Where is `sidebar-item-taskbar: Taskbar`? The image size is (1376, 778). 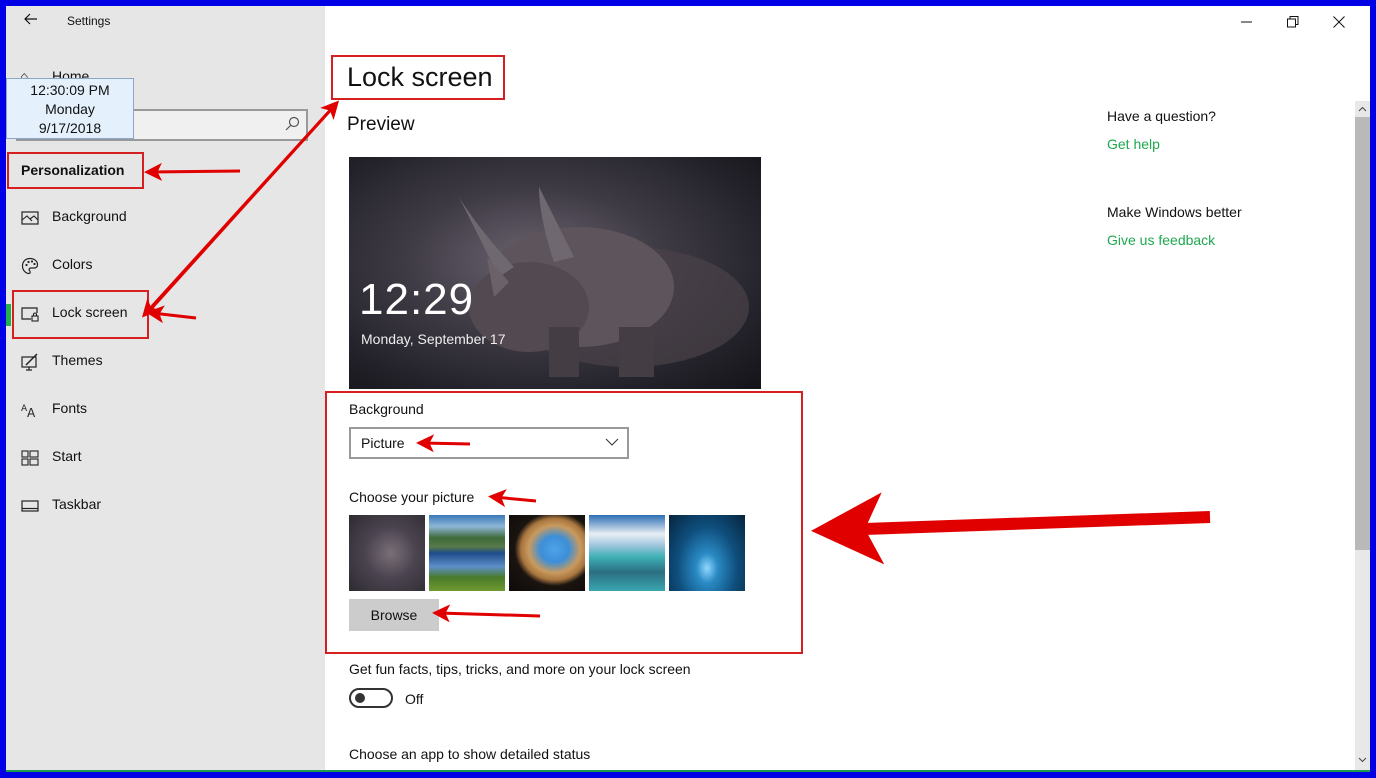 sidebar-item-taskbar: Taskbar is located at coordinates (165, 506).